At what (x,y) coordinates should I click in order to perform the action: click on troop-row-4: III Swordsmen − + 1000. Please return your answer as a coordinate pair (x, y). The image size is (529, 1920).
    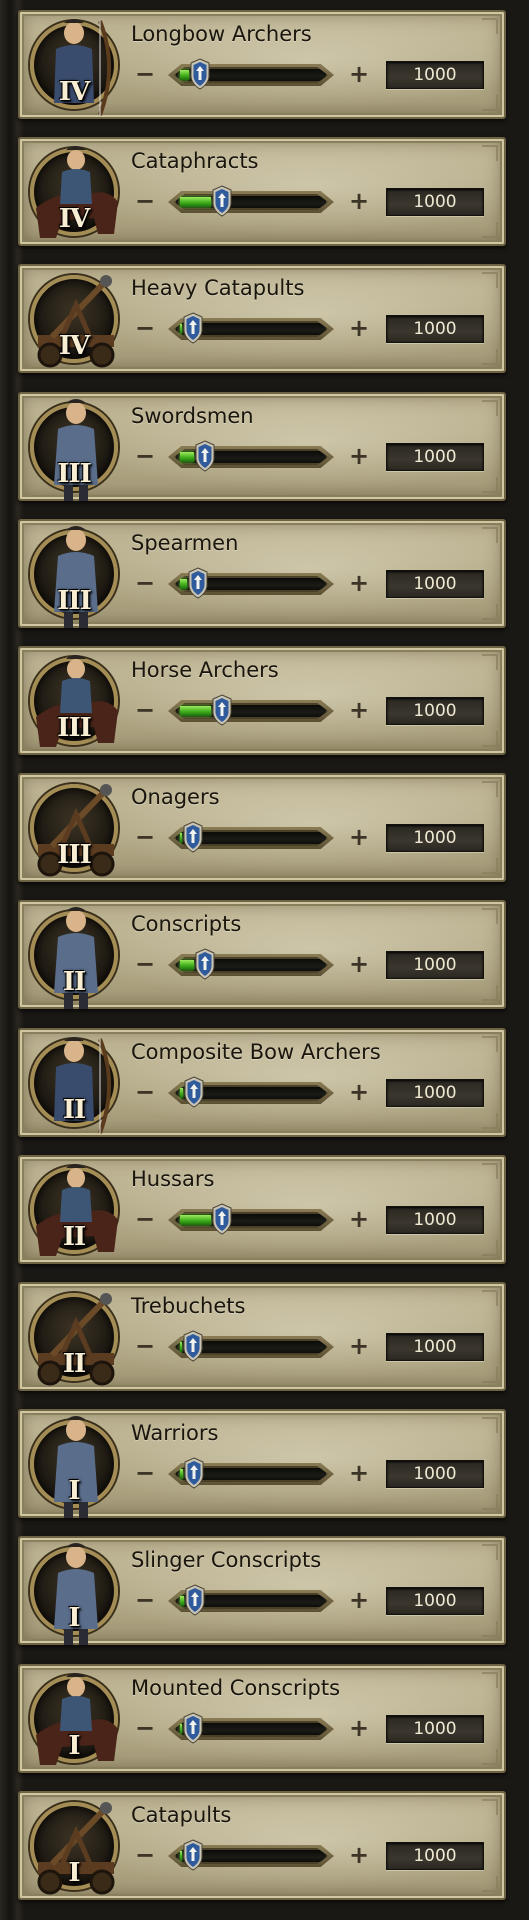
    Looking at the image, I should click on (262, 446).